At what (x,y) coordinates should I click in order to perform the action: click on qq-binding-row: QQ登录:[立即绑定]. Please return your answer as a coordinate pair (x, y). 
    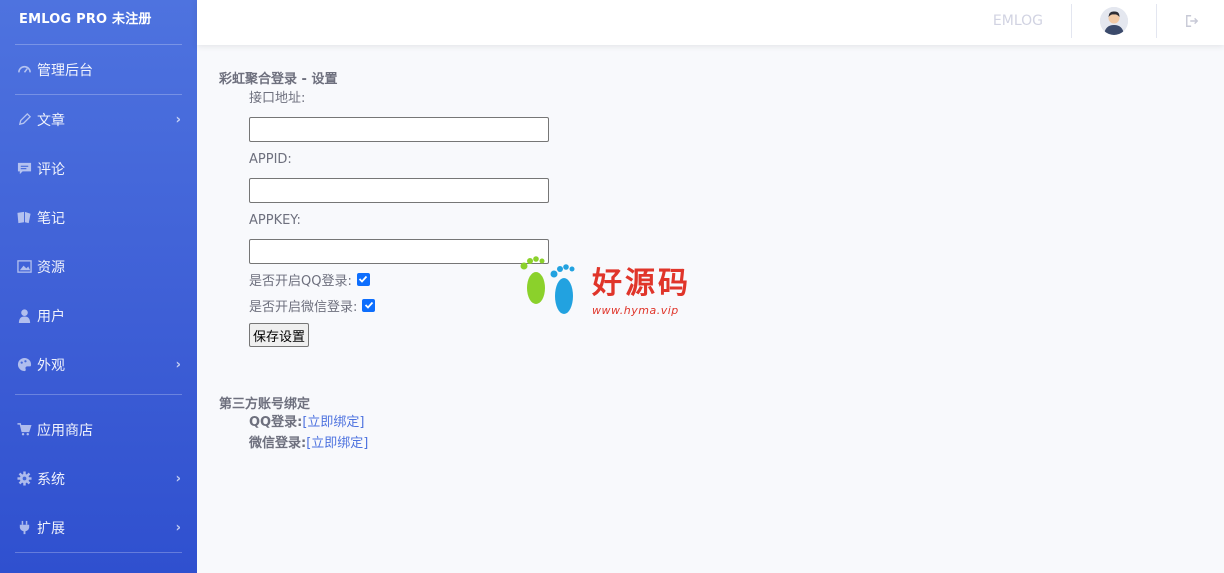
    Looking at the image, I should click on (399, 422).